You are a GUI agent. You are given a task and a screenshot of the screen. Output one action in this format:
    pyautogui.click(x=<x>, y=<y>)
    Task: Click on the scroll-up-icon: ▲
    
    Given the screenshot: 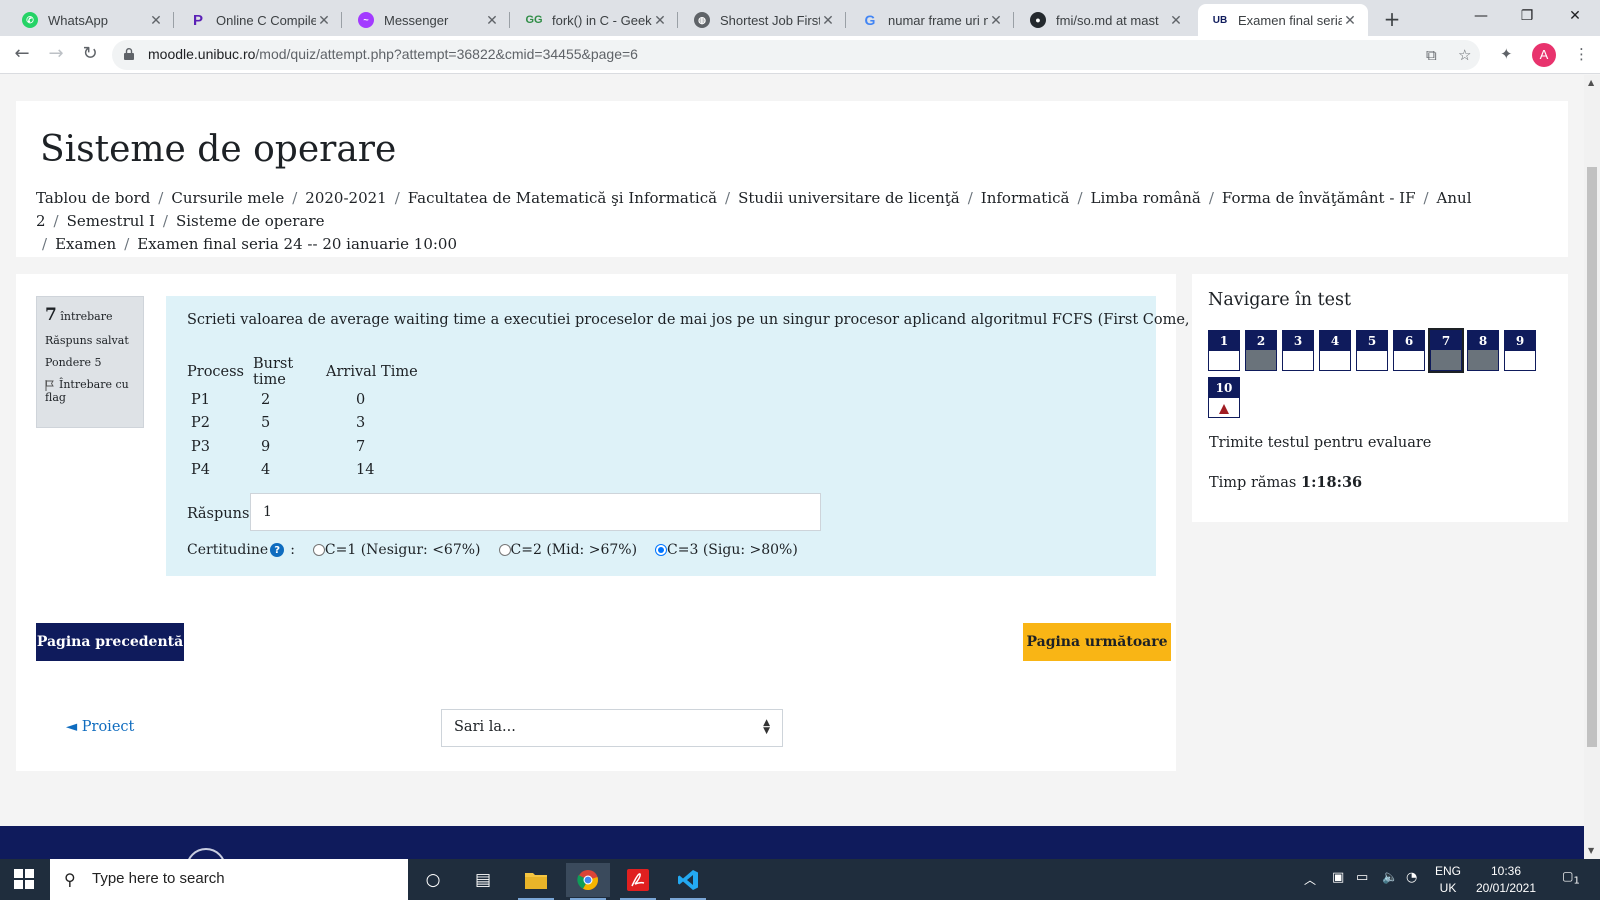 What is the action you would take?
    pyautogui.click(x=1591, y=82)
    